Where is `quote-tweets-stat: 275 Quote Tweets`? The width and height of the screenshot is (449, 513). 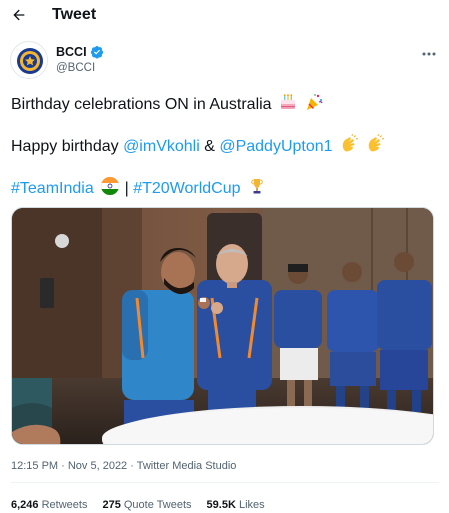 quote-tweets-stat: 275 Quote Tweets is located at coordinates (146, 505).